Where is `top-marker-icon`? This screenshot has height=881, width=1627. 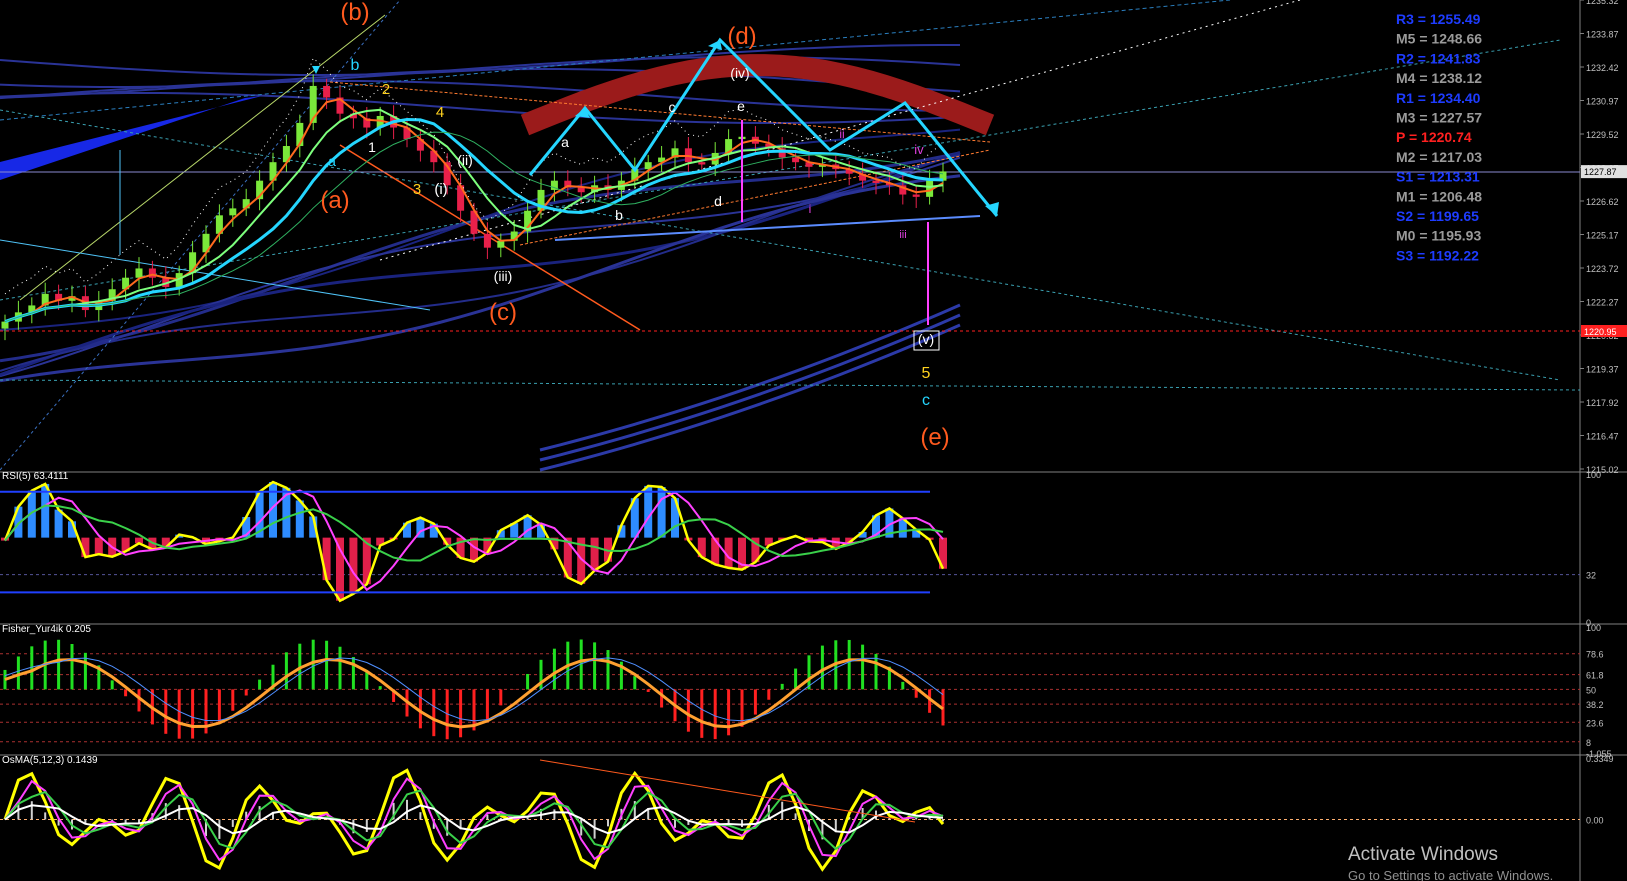
top-marker-icon is located at coordinates (316, 70).